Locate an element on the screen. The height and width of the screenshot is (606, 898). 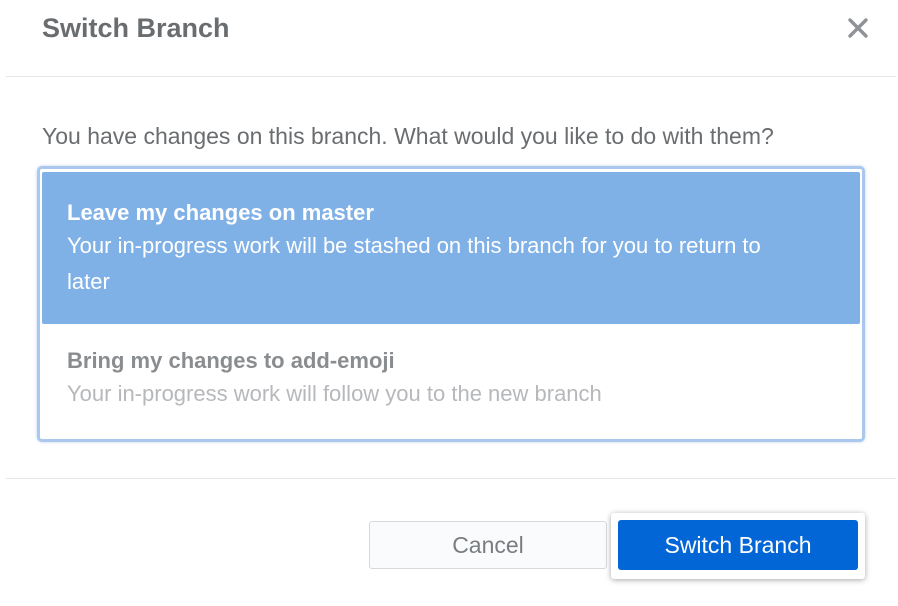
close-icon is located at coordinates (858, 28).